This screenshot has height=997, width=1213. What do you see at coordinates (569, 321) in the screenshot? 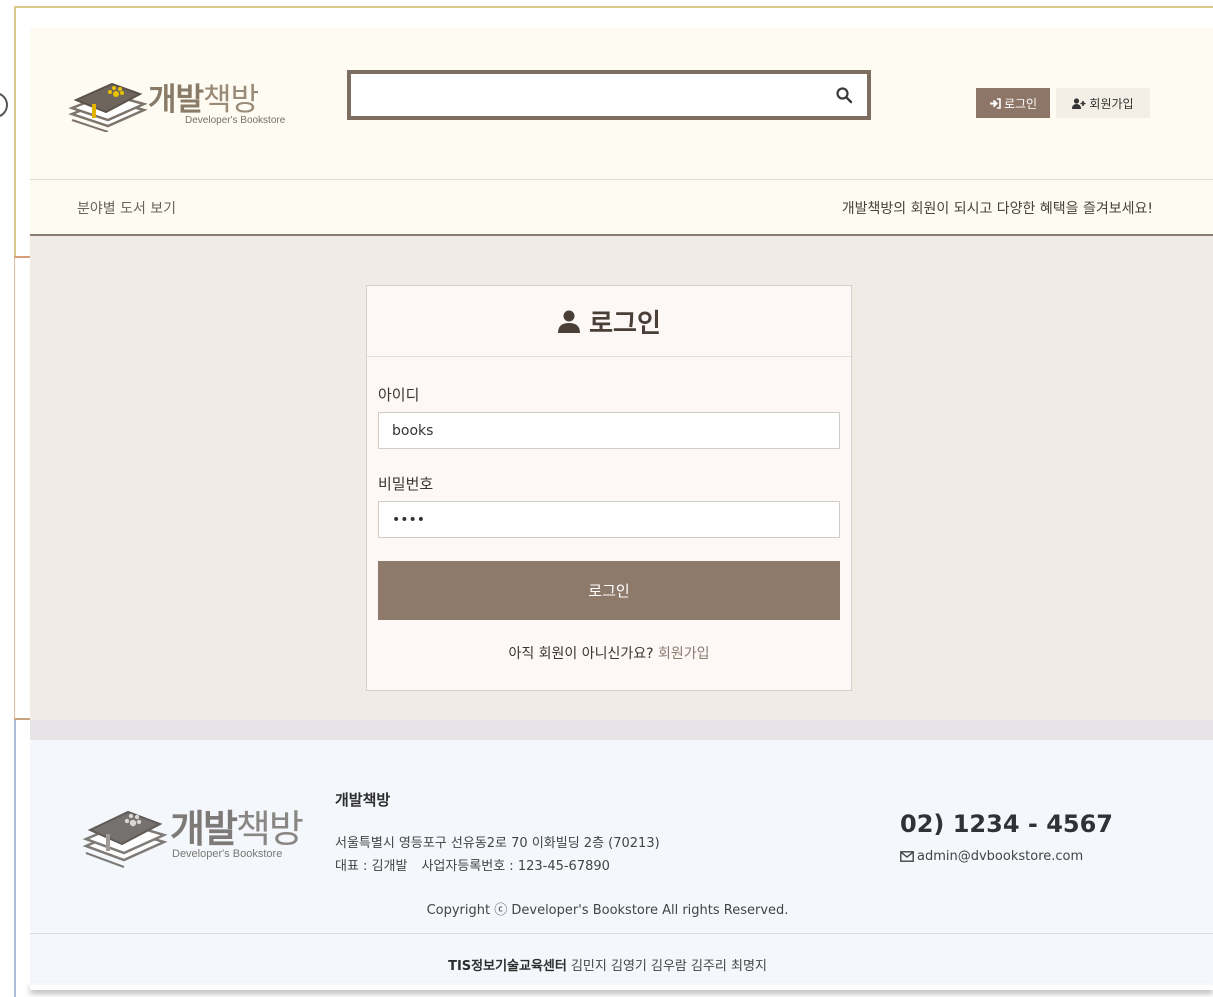
I see `user-icon` at bounding box center [569, 321].